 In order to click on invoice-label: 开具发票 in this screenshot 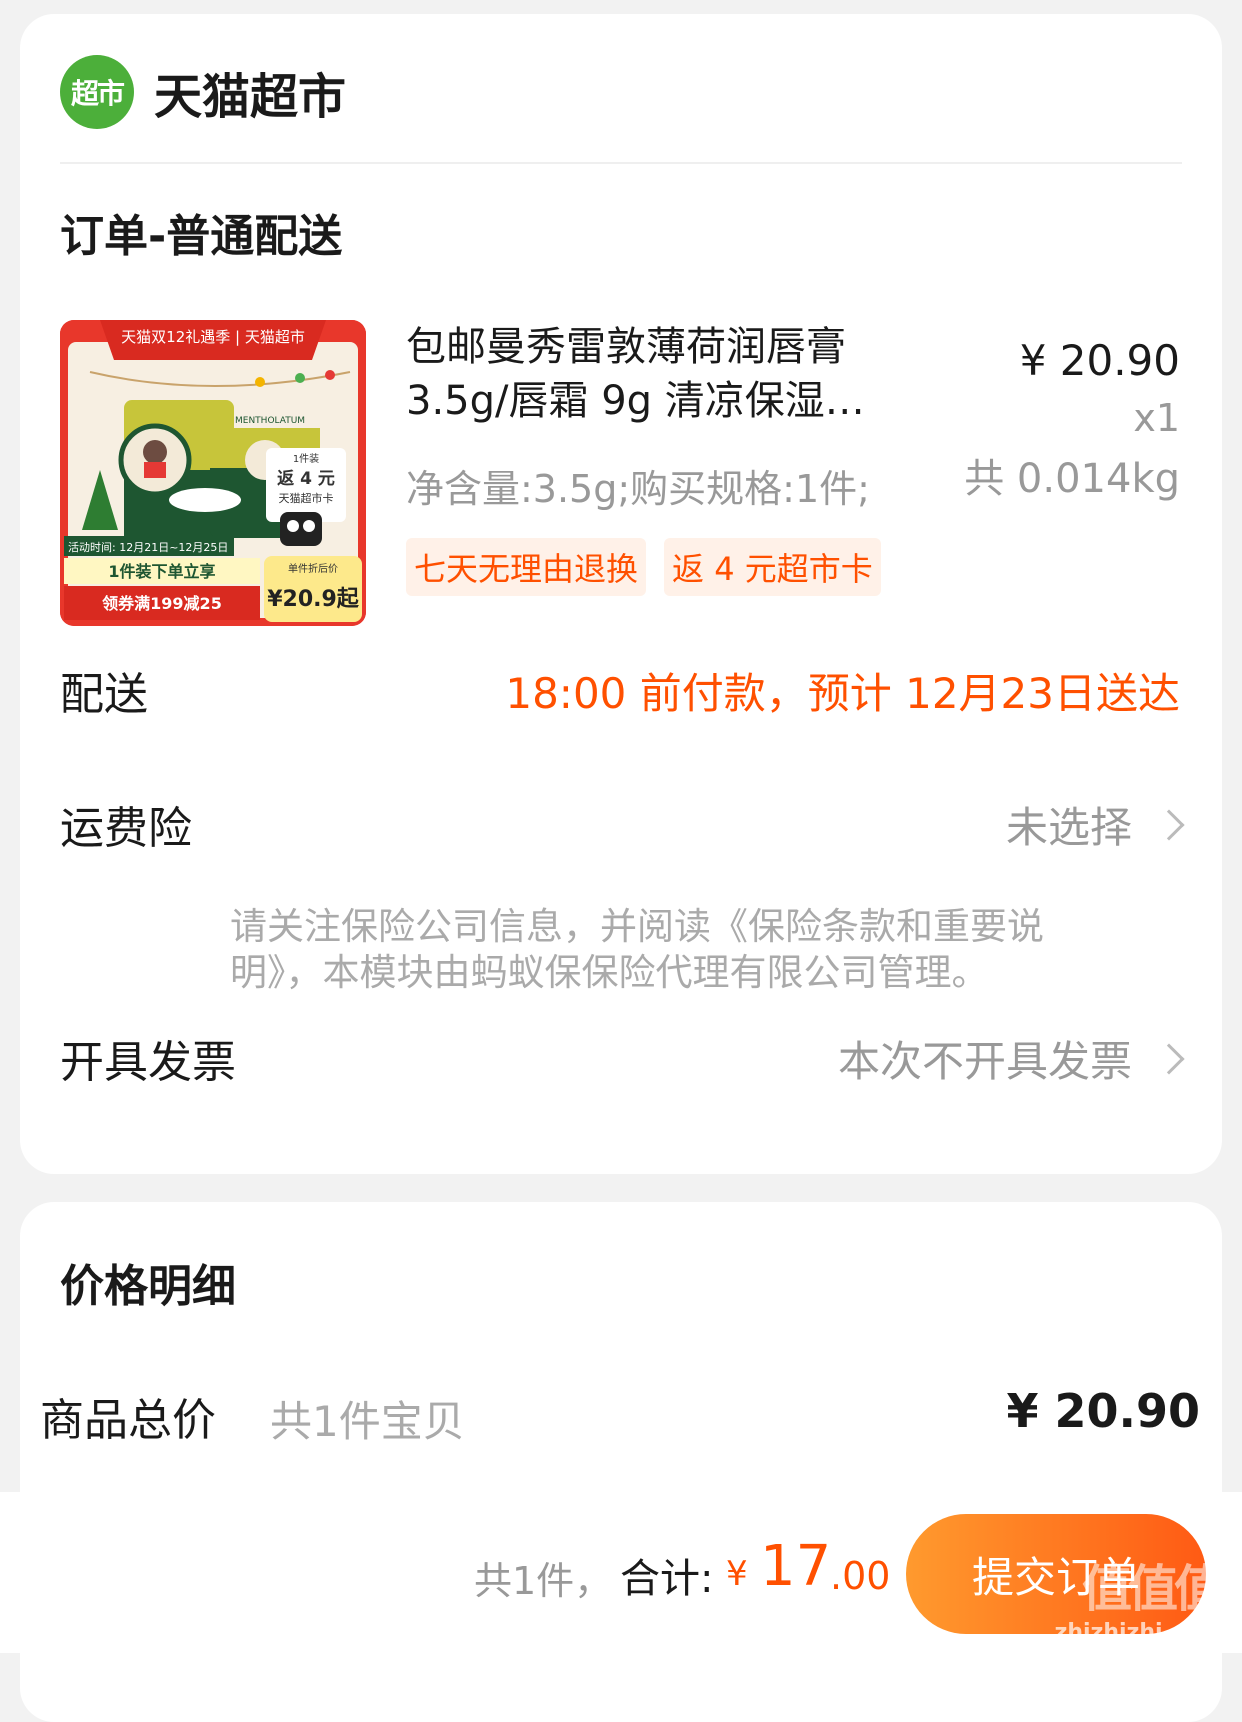, I will do `click(148, 1062)`.